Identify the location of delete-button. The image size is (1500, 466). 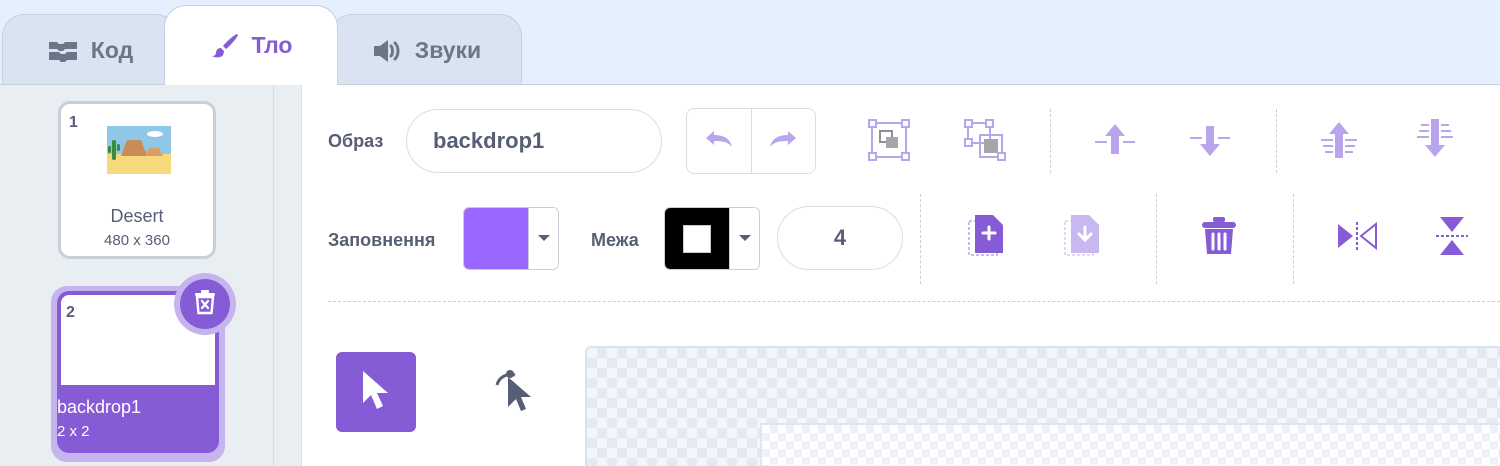
(1219, 238).